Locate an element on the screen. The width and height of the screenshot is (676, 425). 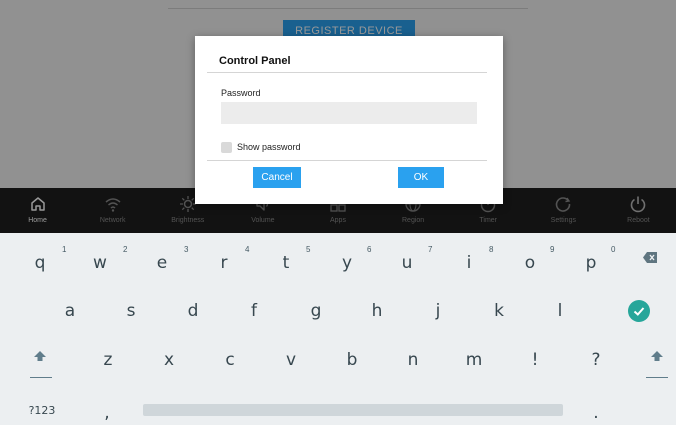
key-r: r is located at coordinates (224, 263).